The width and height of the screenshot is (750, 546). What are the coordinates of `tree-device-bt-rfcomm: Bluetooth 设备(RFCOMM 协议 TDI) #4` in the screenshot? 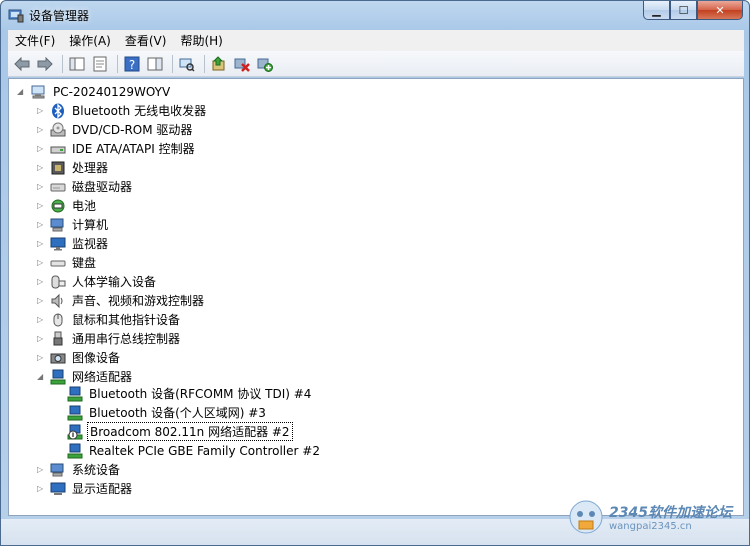 It's located at (190, 393).